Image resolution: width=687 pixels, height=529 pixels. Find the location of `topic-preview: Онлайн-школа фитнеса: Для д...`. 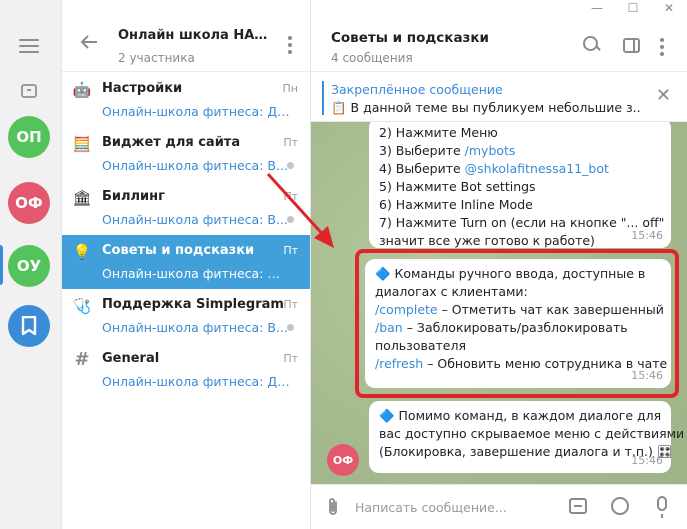

topic-preview: Онлайн-школа фитнеса: Для д... is located at coordinates (198, 381).